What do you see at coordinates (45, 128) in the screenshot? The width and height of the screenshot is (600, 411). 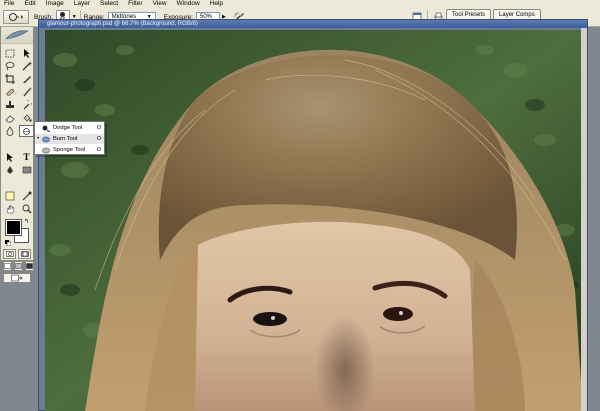 I see `dodge-tool-icon` at bounding box center [45, 128].